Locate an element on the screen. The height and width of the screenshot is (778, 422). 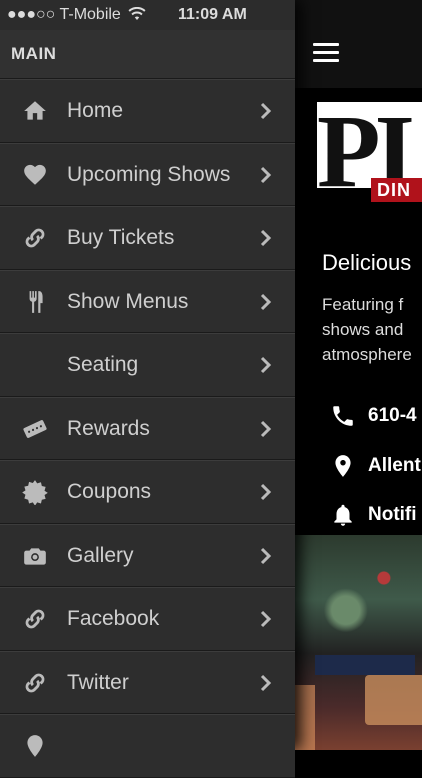
notifications-text: Notifi is located at coordinates (392, 514).